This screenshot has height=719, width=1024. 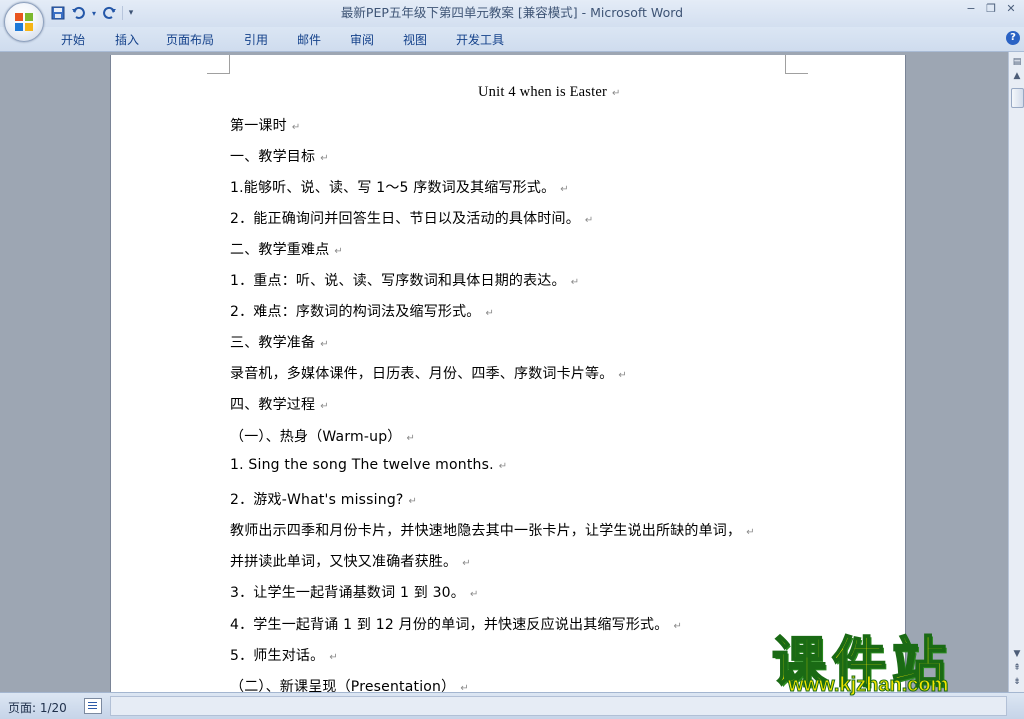 I want to click on crop-mark-top-right, so click(x=796, y=64).